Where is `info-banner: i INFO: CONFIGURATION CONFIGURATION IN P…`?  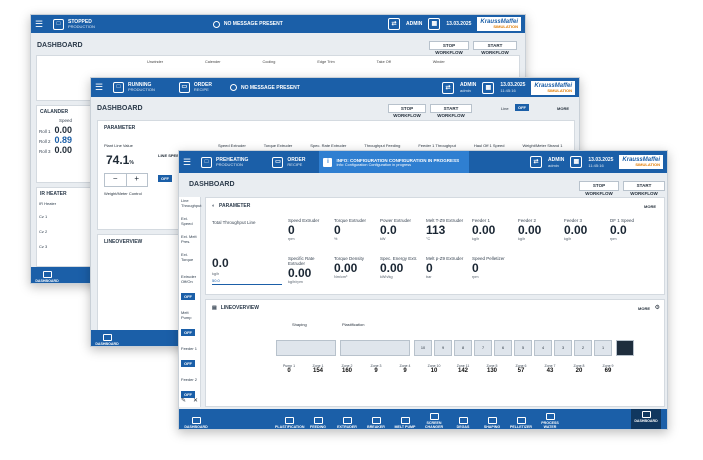 info-banner: i INFO: CONFIGURATION CONFIGURATION IN P… is located at coordinates (394, 162).